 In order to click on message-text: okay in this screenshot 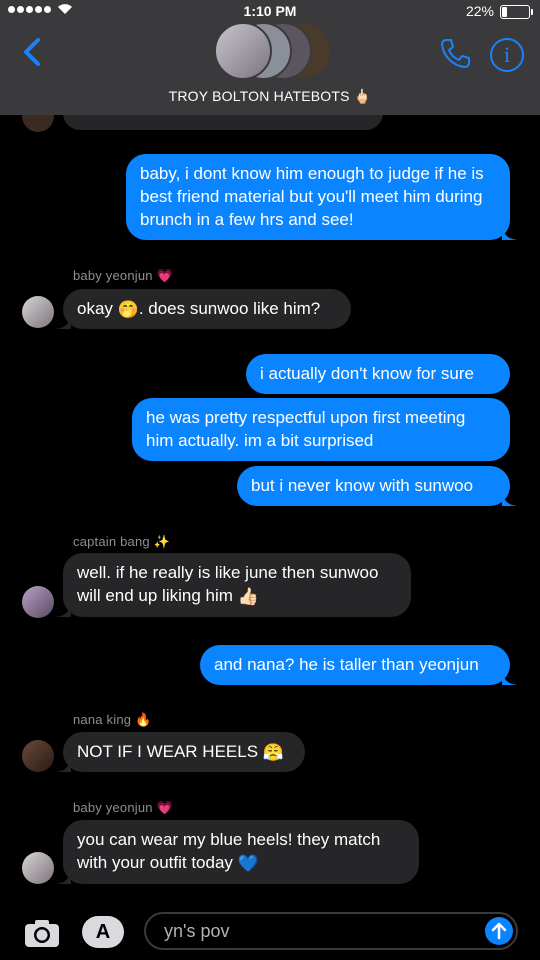, I will do `click(97, 308)`.